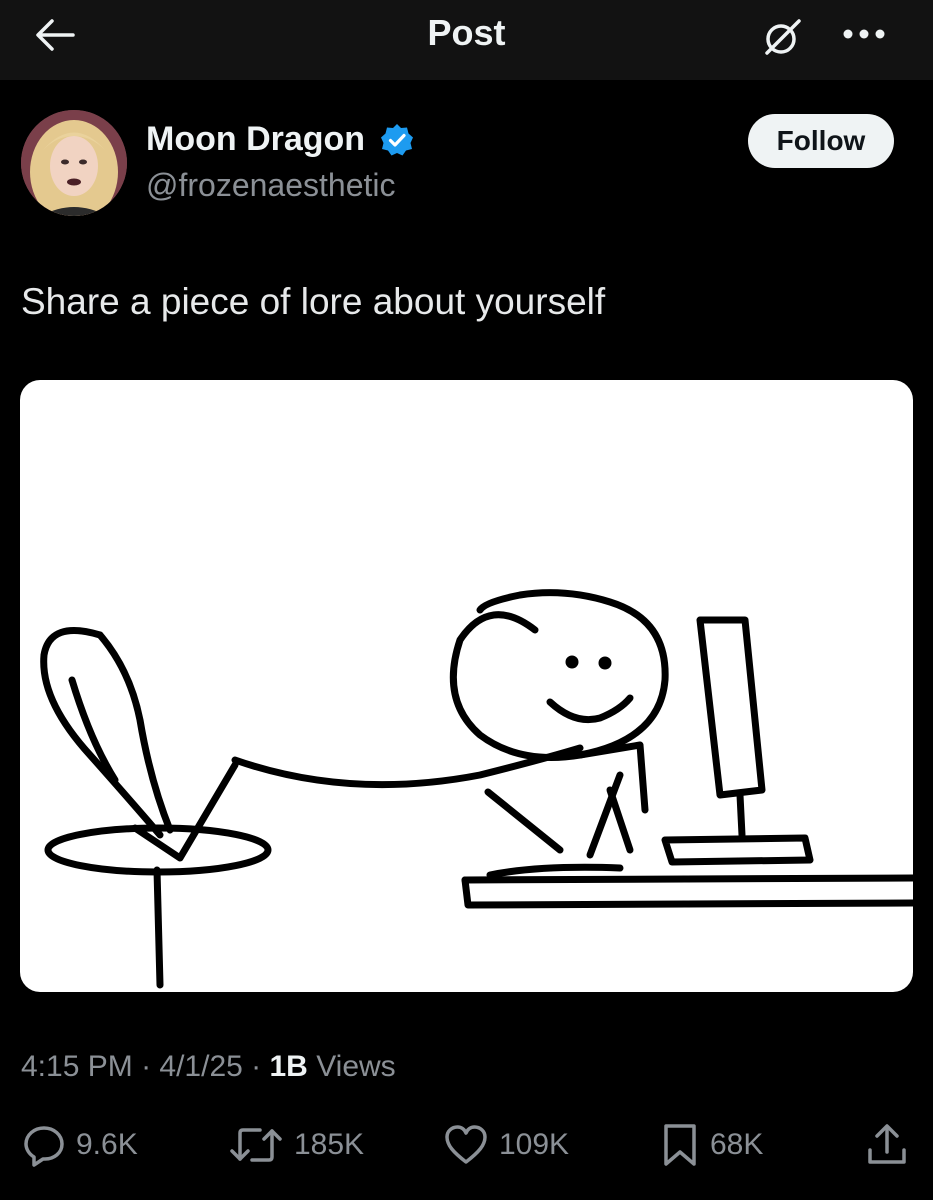 The height and width of the screenshot is (1200, 933). I want to click on author-display-name: Moon Dragon, so click(255, 139).